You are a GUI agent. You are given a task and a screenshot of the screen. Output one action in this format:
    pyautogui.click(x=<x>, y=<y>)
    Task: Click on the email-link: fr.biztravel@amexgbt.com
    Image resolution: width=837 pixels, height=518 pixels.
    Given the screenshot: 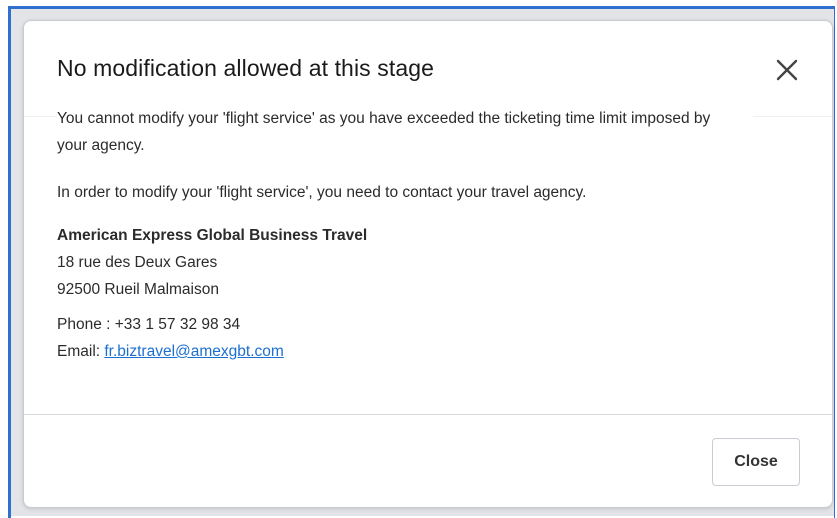 What is the action you would take?
    pyautogui.click(x=193, y=351)
    